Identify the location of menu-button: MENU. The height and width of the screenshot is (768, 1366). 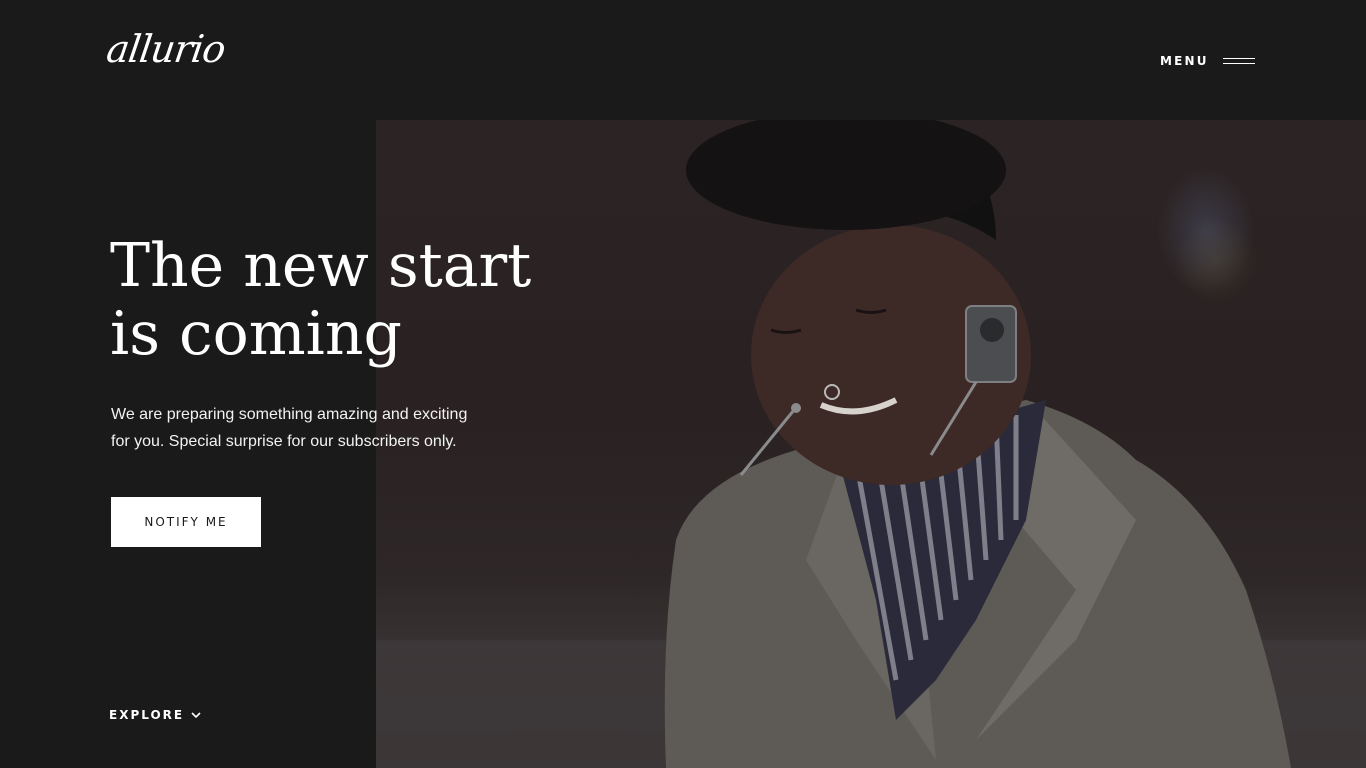
(1207, 61).